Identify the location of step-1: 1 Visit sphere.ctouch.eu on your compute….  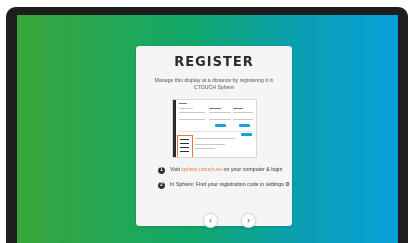
(220, 170).